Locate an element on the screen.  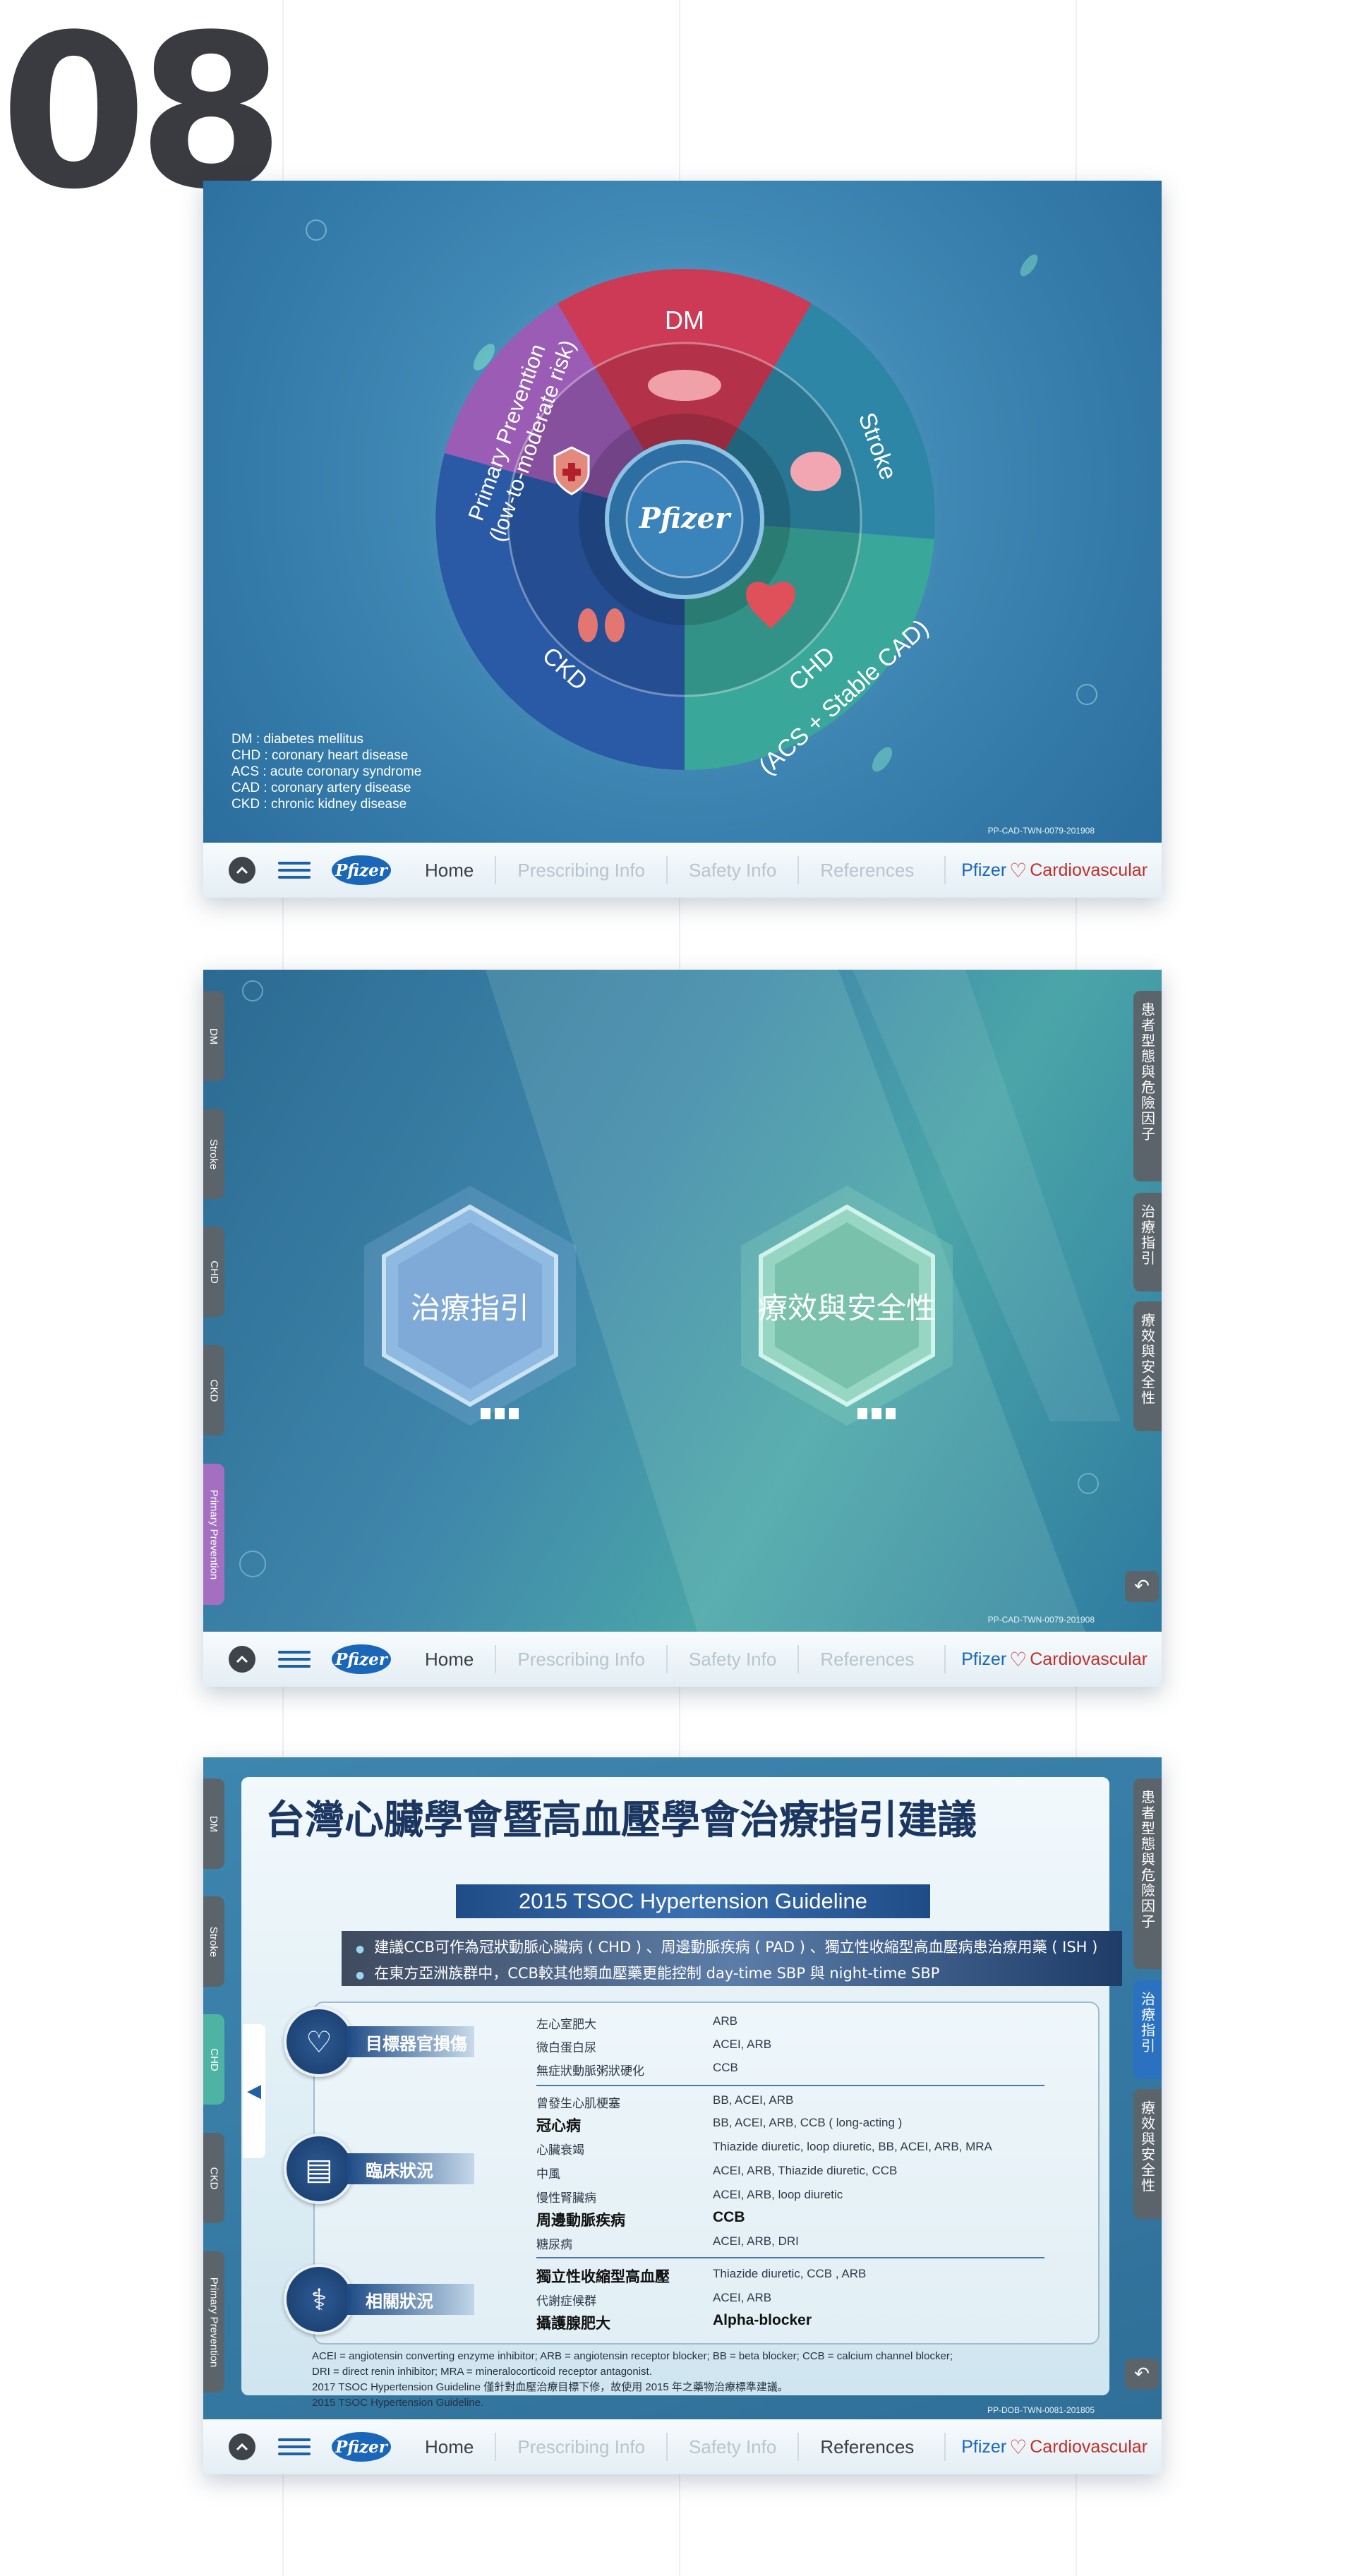
hex-label: 療效與安全性 is located at coordinates (846, 1307).